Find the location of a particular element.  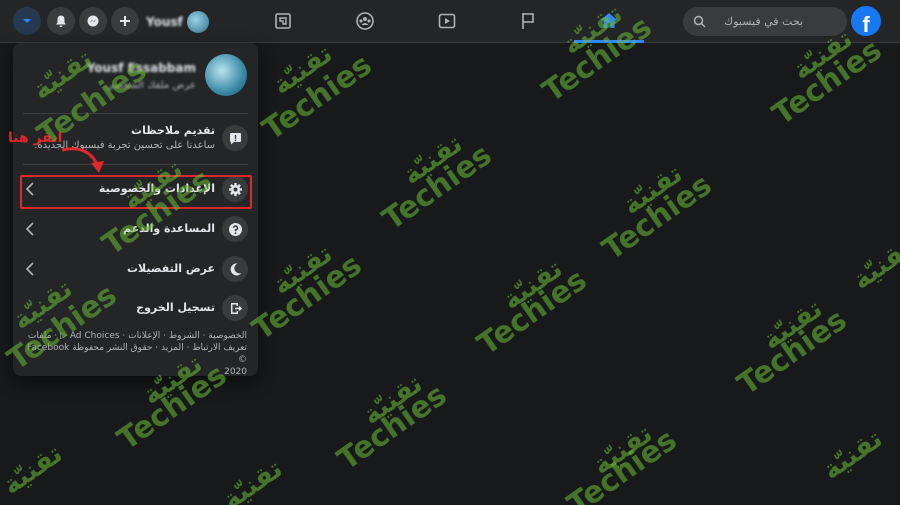

home-icon is located at coordinates (609, 20).